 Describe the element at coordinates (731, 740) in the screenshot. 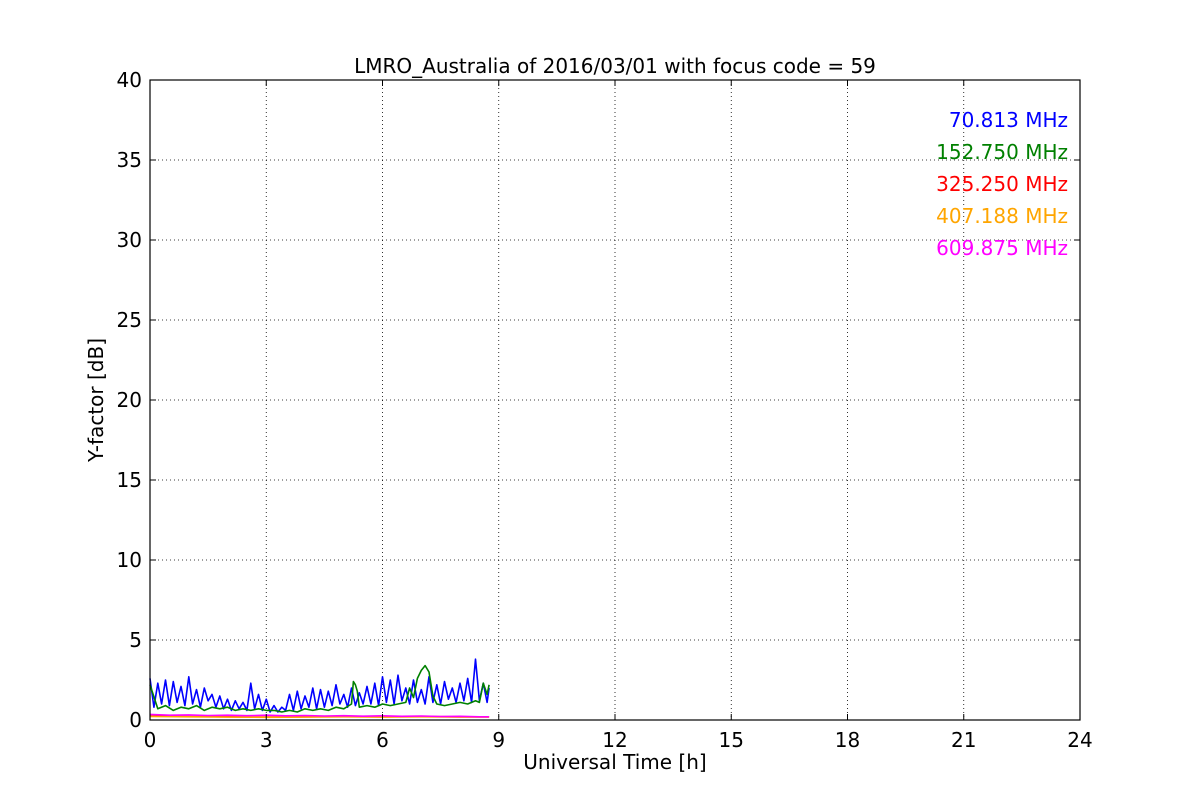

I see `x-tick-label: 15` at that location.